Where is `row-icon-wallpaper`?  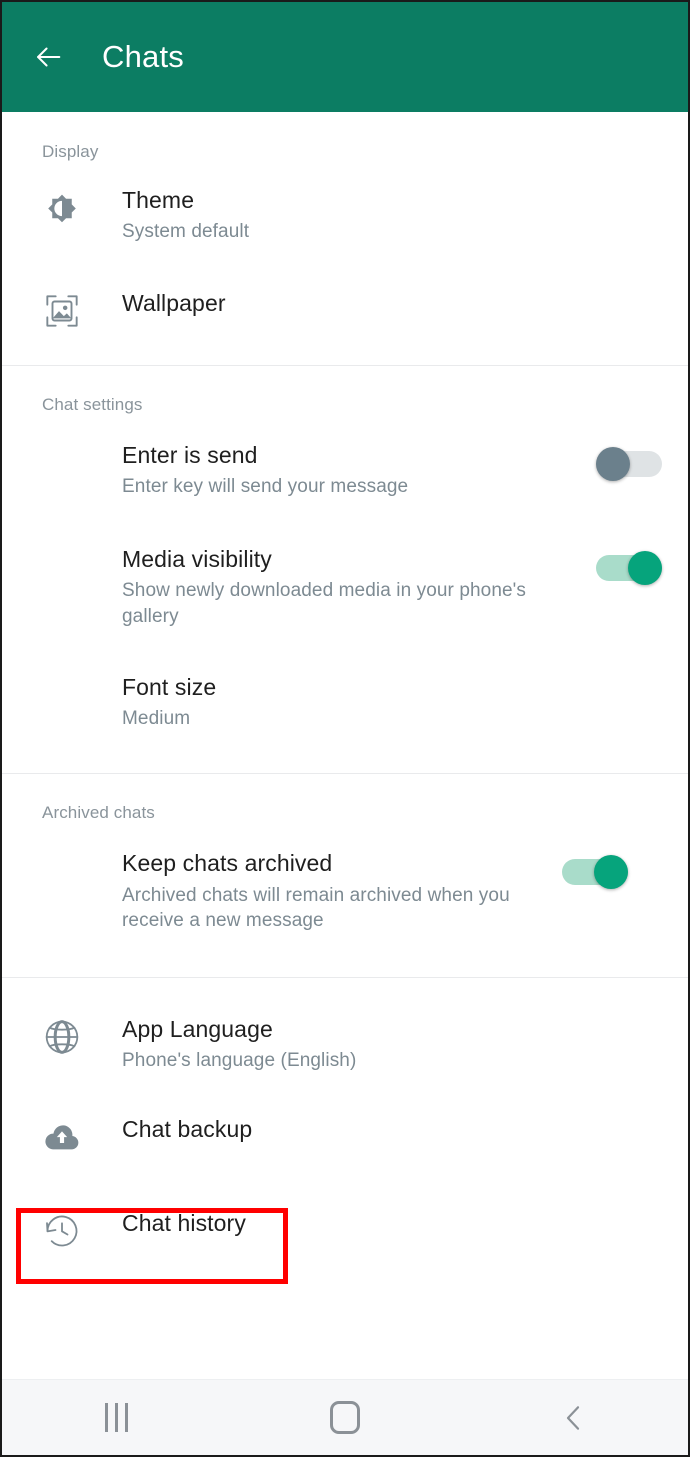
row-icon-wallpaper is located at coordinates (62, 310).